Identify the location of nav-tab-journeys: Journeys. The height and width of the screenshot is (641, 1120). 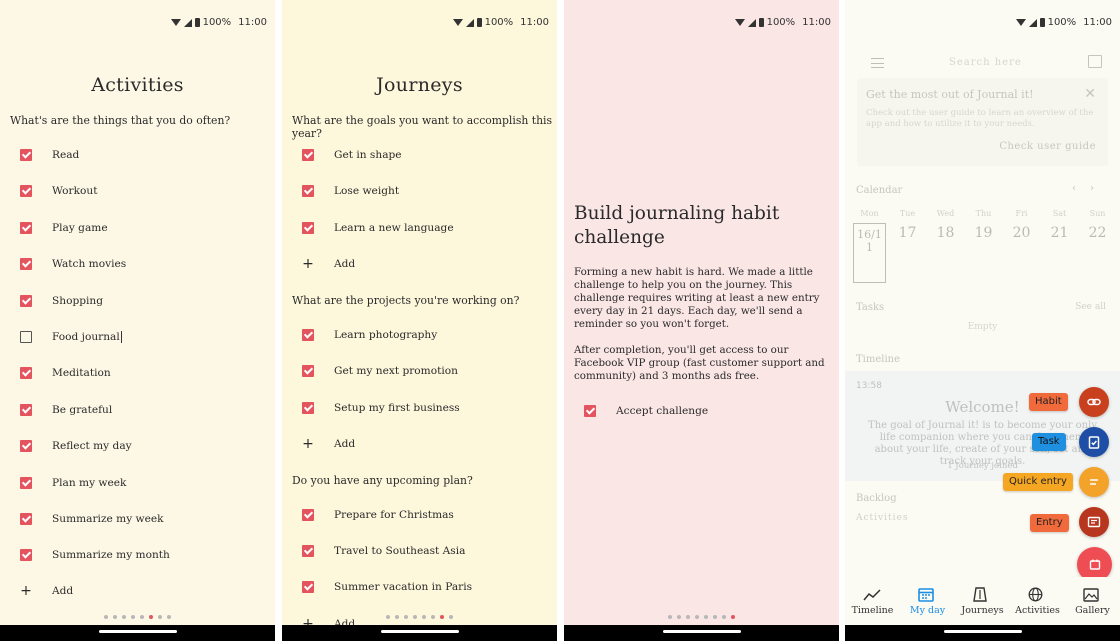
(982, 601).